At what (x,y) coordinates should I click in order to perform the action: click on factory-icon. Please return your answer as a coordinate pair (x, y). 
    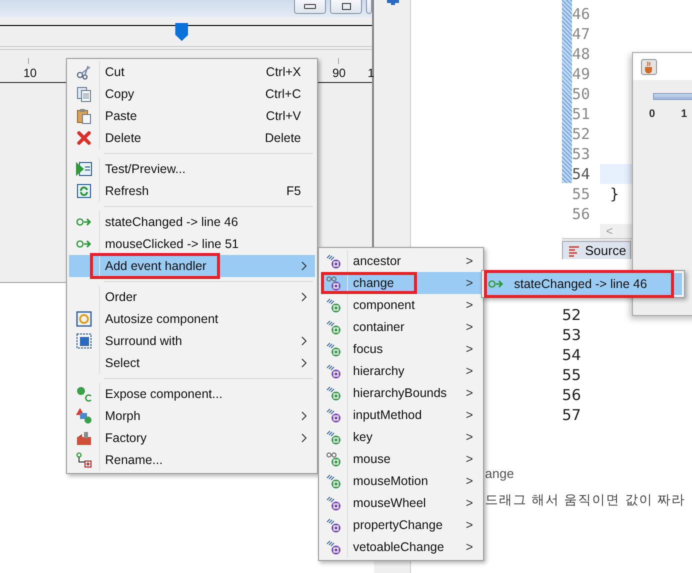
    Looking at the image, I should click on (84, 438).